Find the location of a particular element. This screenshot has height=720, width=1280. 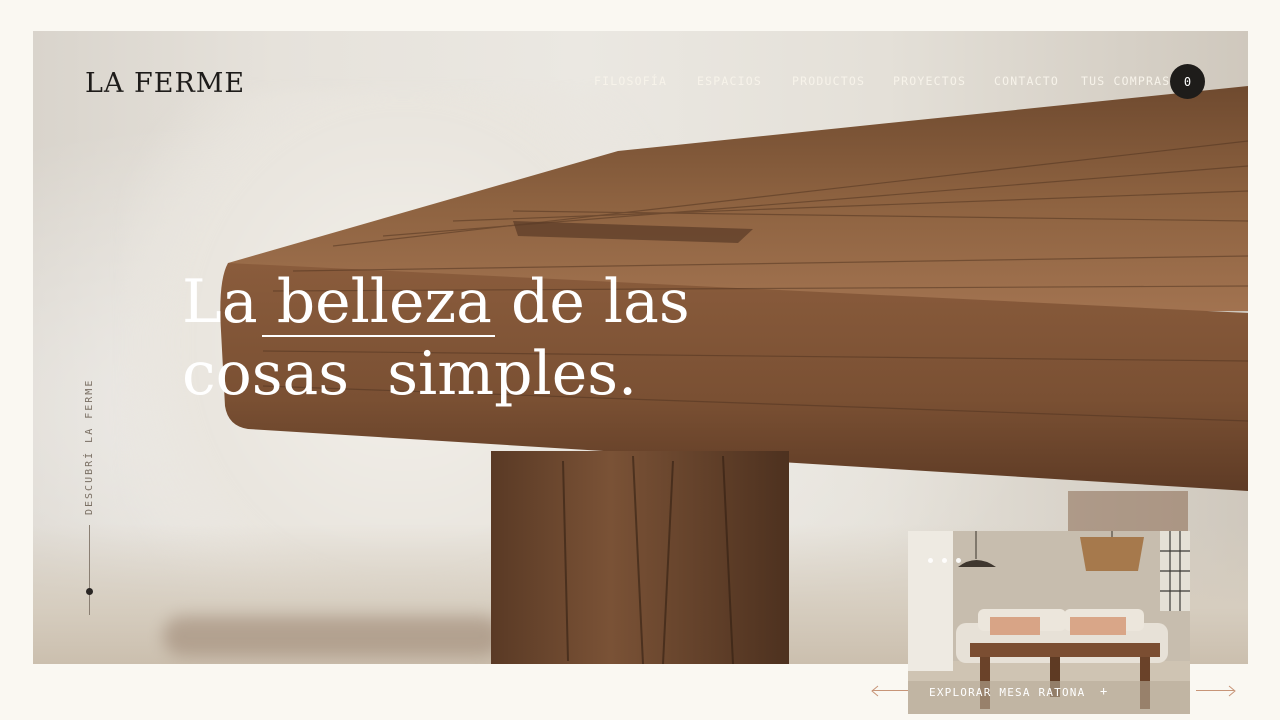

discover-vertical-label: DESCUBRÍ LA FERME is located at coordinates (89, 447).